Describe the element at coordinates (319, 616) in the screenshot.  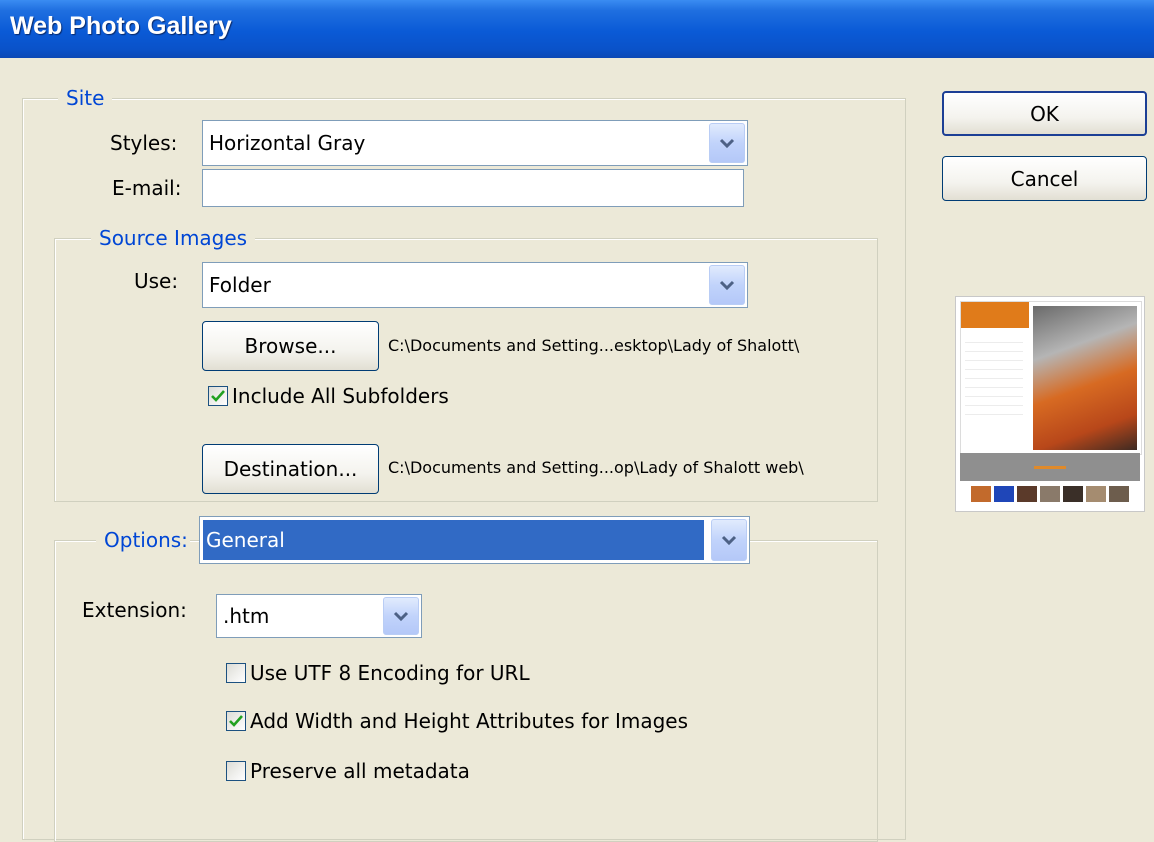
I see `extension-select: .htm` at that location.